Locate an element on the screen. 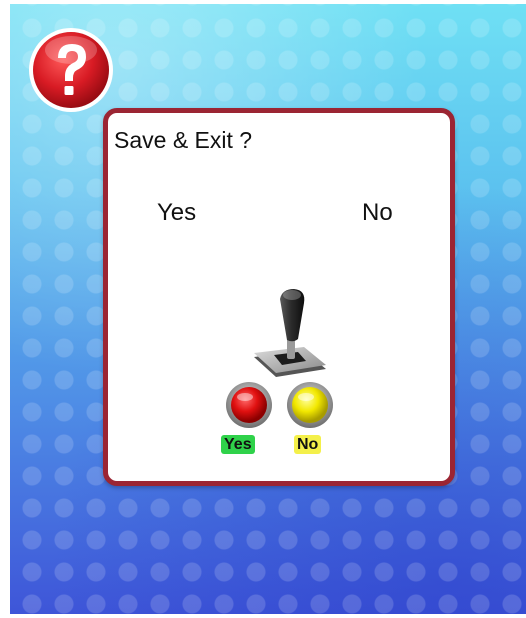 This screenshot has height=618, width=526. option-no: No is located at coordinates (377, 213).